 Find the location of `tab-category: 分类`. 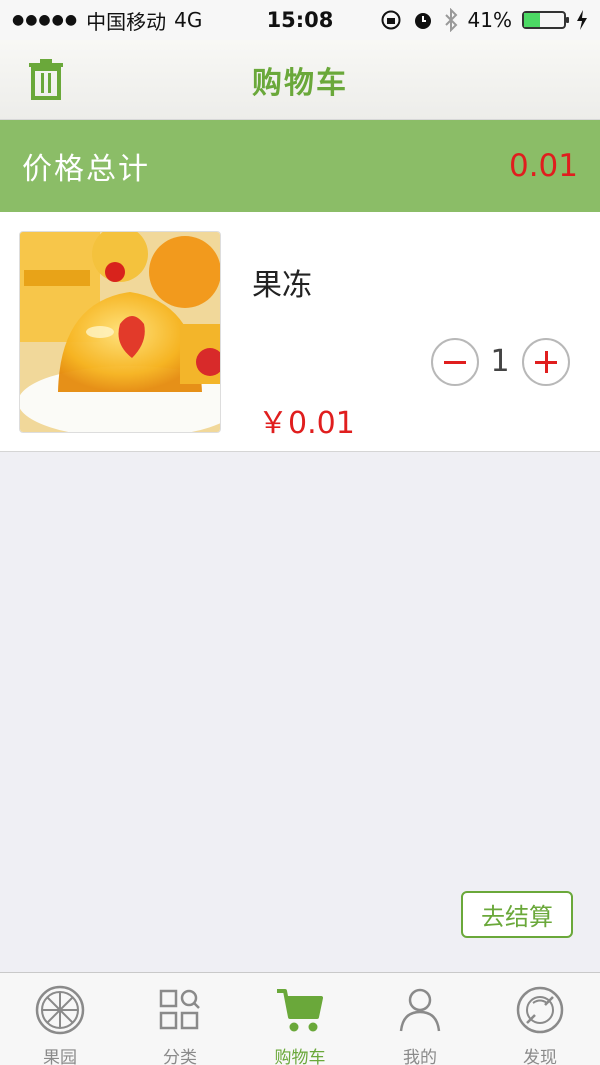

tab-category: 分类 is located at coordinates (180, 1019).